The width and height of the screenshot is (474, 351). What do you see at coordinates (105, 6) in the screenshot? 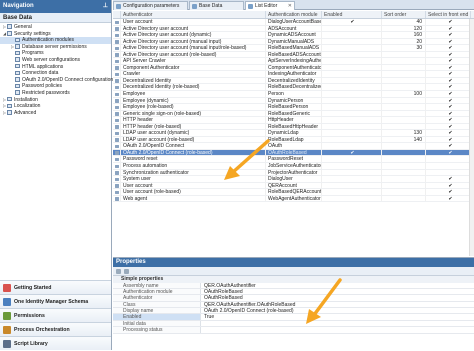
I see `pin-icon: ⊥` at bounding box center [105, 6].